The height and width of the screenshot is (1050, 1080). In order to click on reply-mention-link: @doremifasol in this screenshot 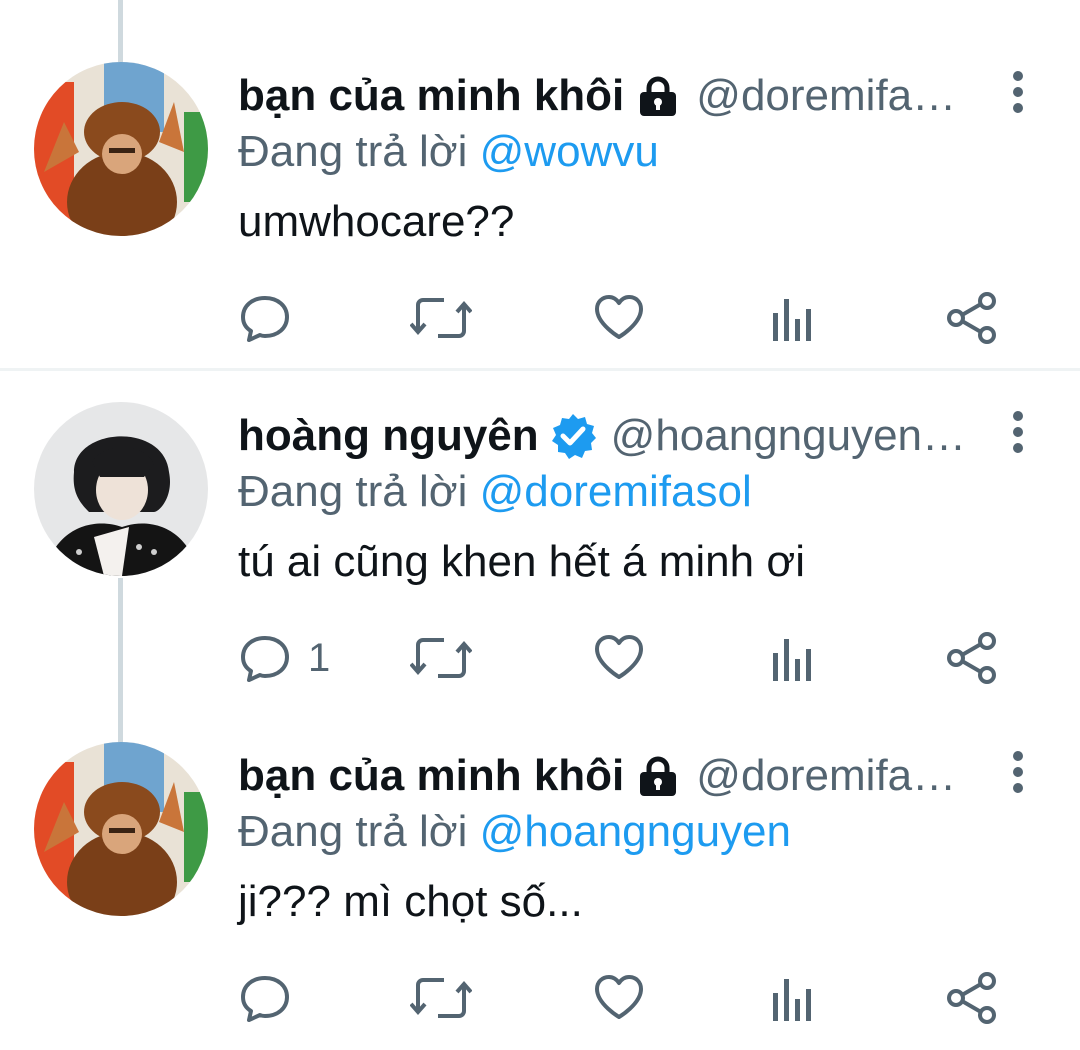, I will do `click(616, 491)`.